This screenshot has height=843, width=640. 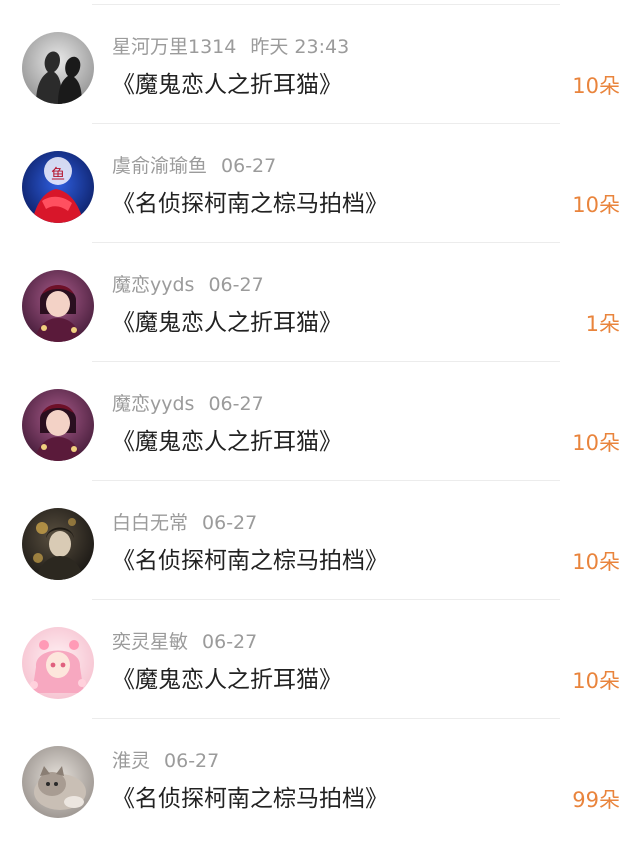 What do you see at coordinates (159, 166) in the screenshot?
I see `username: 虞俞渝瑜鱼` at bounding box center [159, 166].